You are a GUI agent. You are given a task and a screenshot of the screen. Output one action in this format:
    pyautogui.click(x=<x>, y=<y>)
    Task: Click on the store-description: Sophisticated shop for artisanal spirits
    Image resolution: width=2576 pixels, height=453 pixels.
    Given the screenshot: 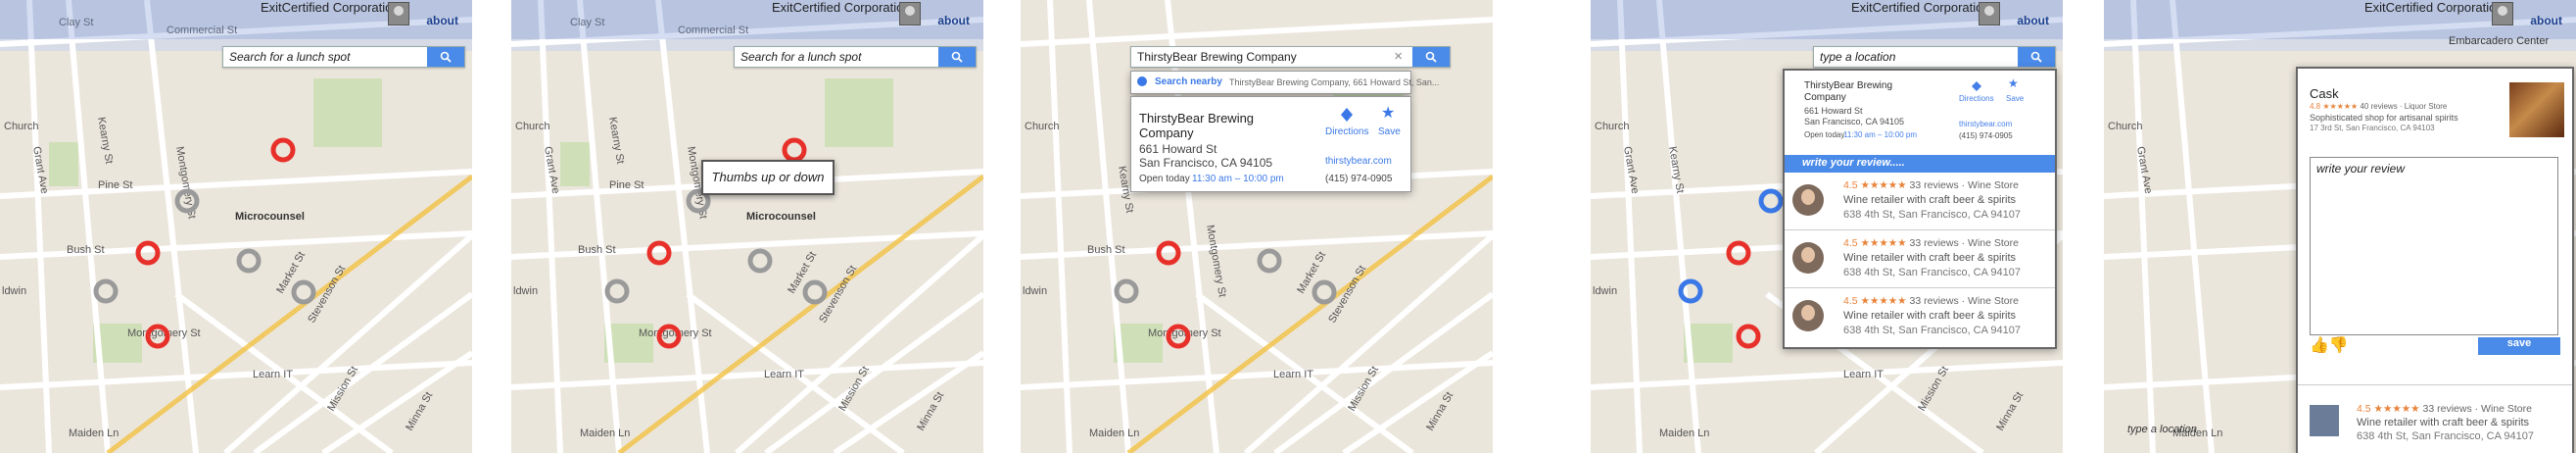 What is the action you would take?
    pyautogui.click(x=2384, y=118)
    